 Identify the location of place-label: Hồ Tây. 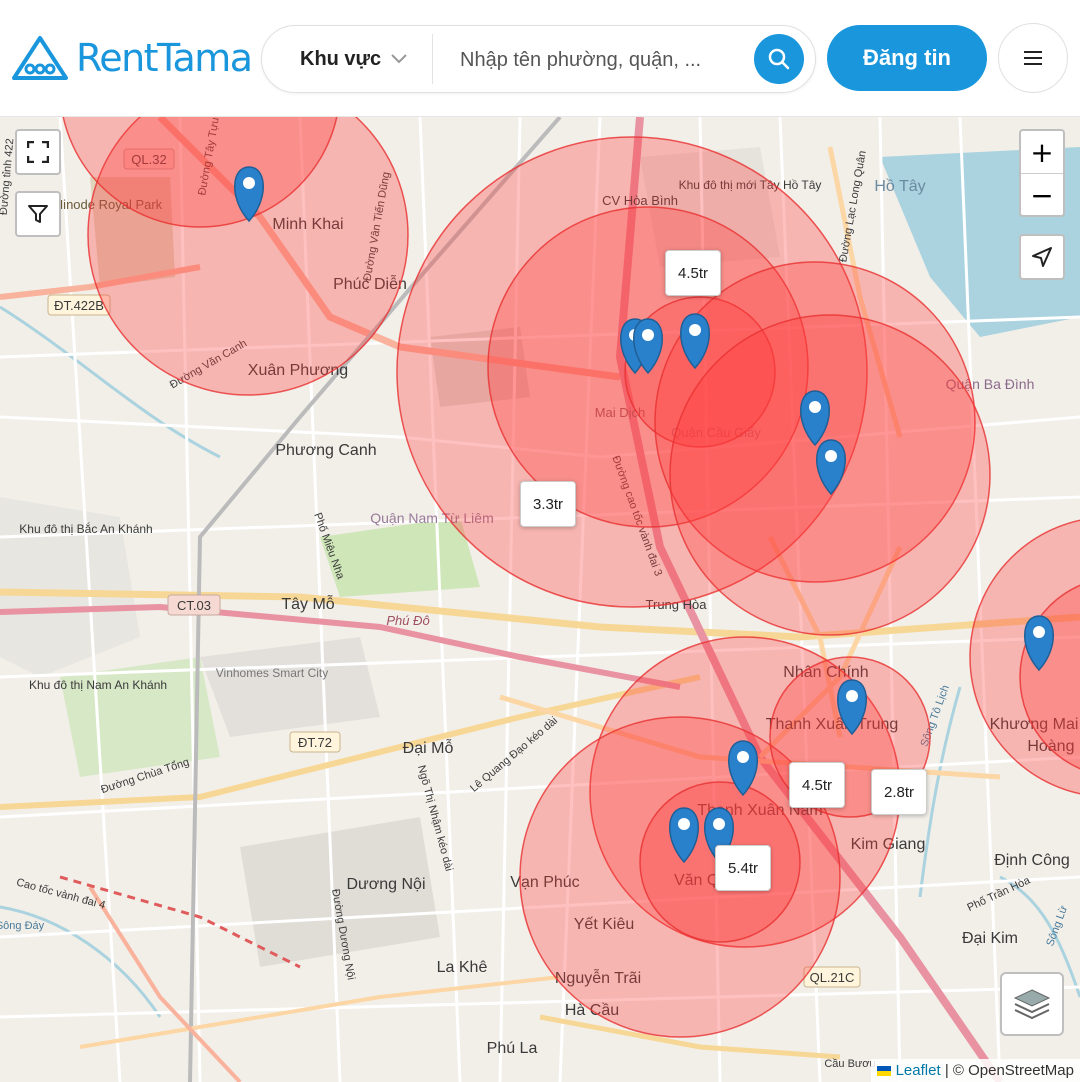
(899, 186).